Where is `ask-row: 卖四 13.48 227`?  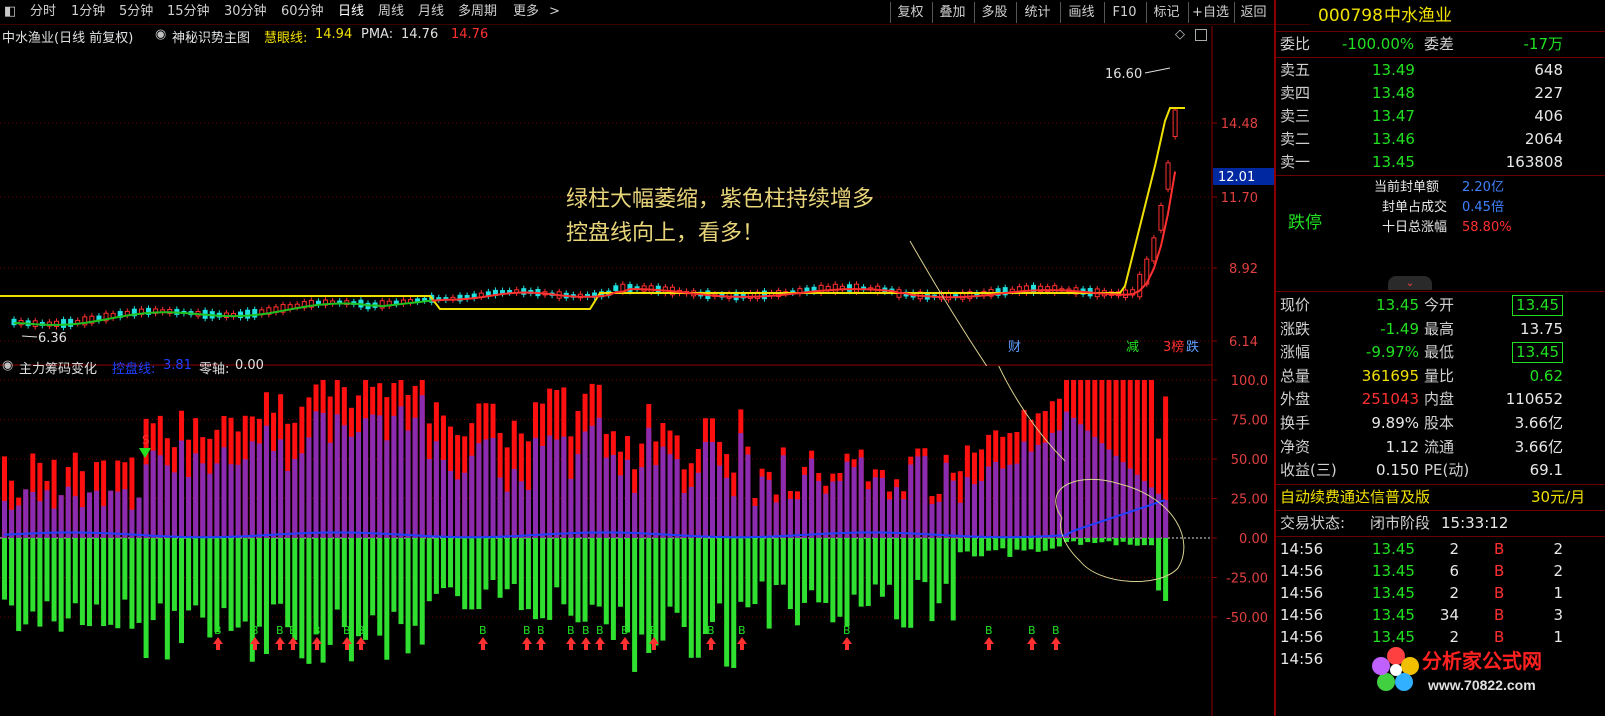
ask-row: 卖四 13.48 227 is located at coordinates (1440, 93).